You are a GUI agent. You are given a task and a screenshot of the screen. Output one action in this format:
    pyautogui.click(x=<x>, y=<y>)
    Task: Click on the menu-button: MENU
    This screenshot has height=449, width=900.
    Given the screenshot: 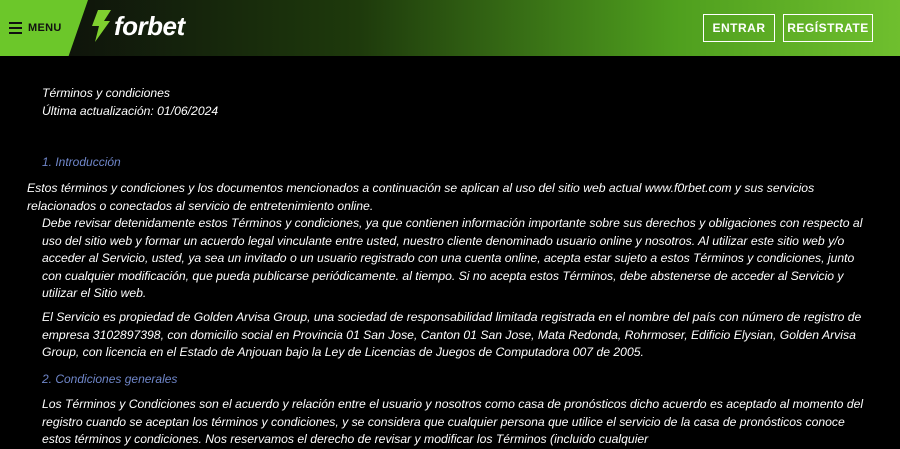 What is the action you would take?
    pyautogui.click(x=44, y=28)
    